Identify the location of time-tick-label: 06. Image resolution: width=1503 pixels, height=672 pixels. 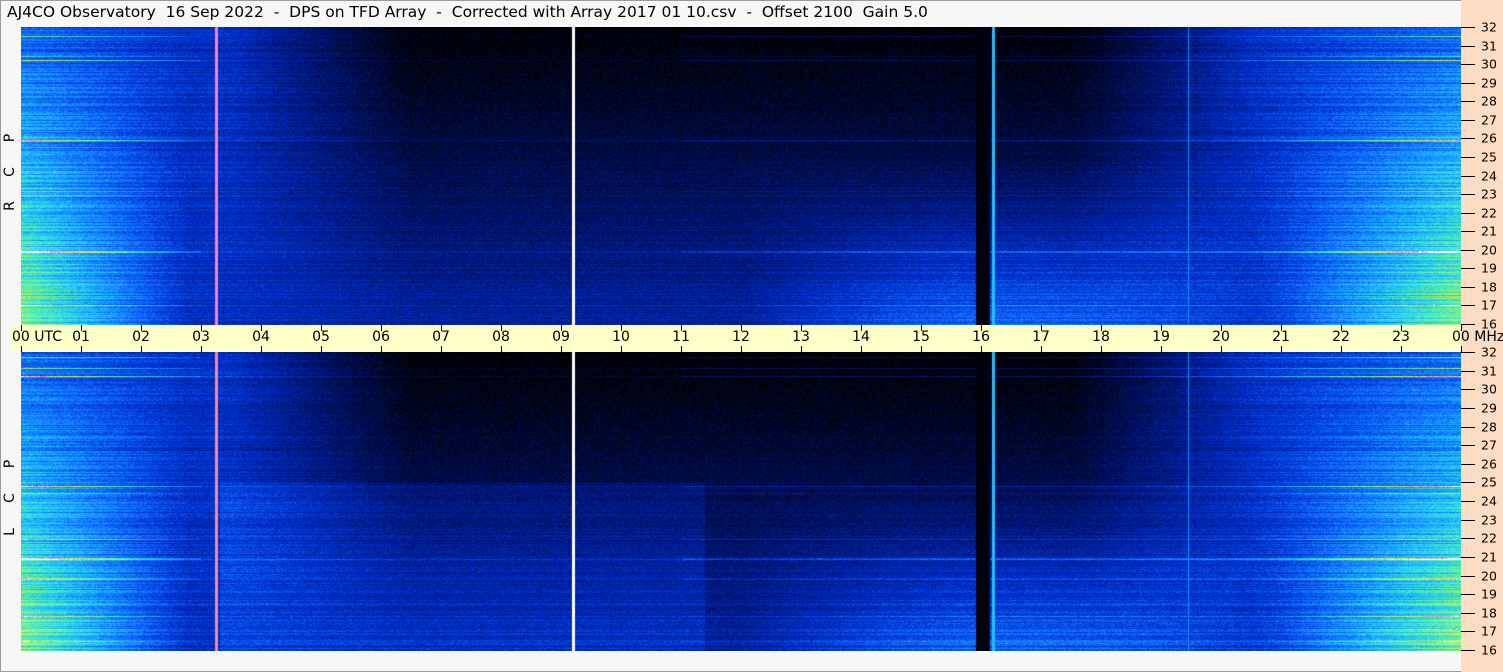
(381, 337).